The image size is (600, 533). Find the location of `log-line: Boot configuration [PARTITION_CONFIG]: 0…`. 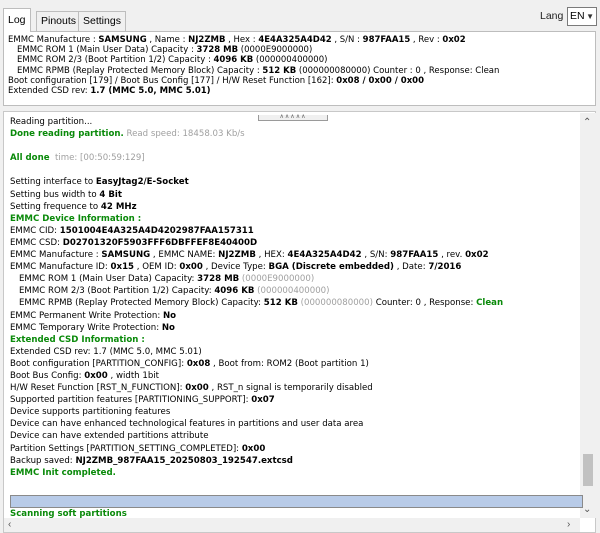

log-line: Boot configuration [PARTITION_CONFIG]: 0… is located at coordinates (189, 363).